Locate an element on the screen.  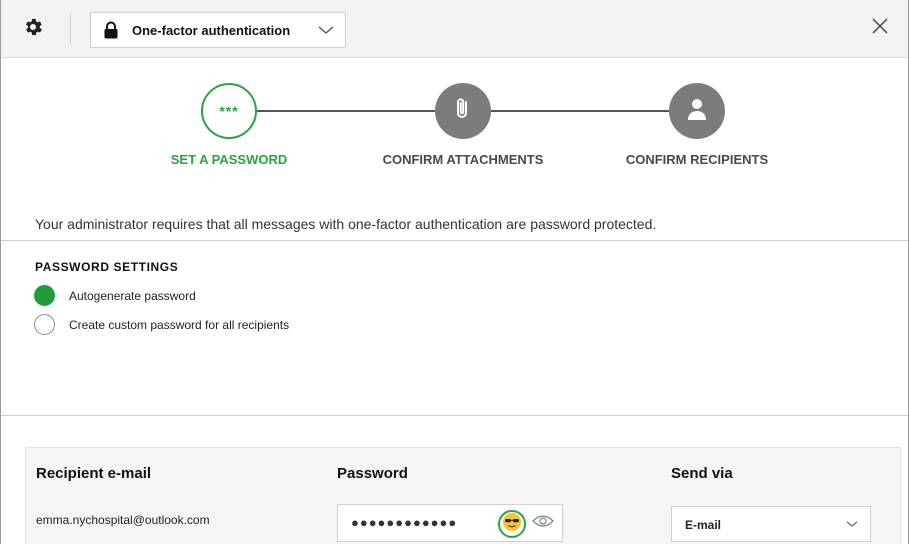
gear-icon is located at coordinates (33, 29).